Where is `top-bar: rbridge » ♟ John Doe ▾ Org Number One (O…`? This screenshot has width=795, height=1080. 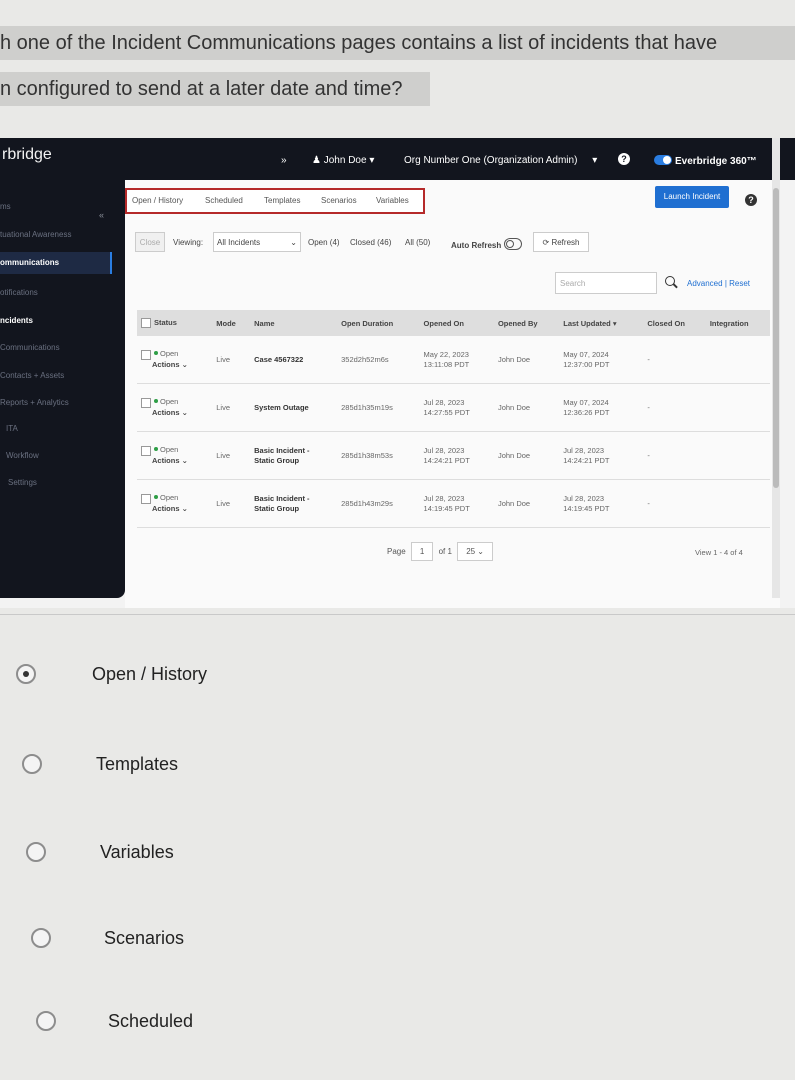
top-bar: rbridge » ♟ John Doe ▾ Org Number One (O… is located at coordinates (397, 159).